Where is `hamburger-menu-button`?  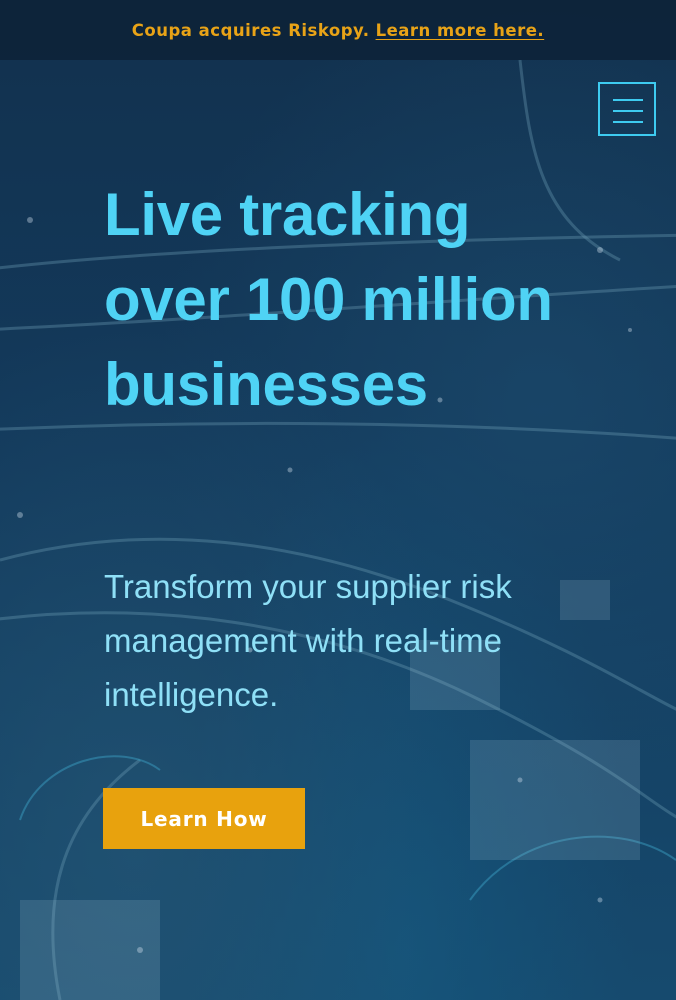
hamburger-menu-button is located at coordinates (627, 109).